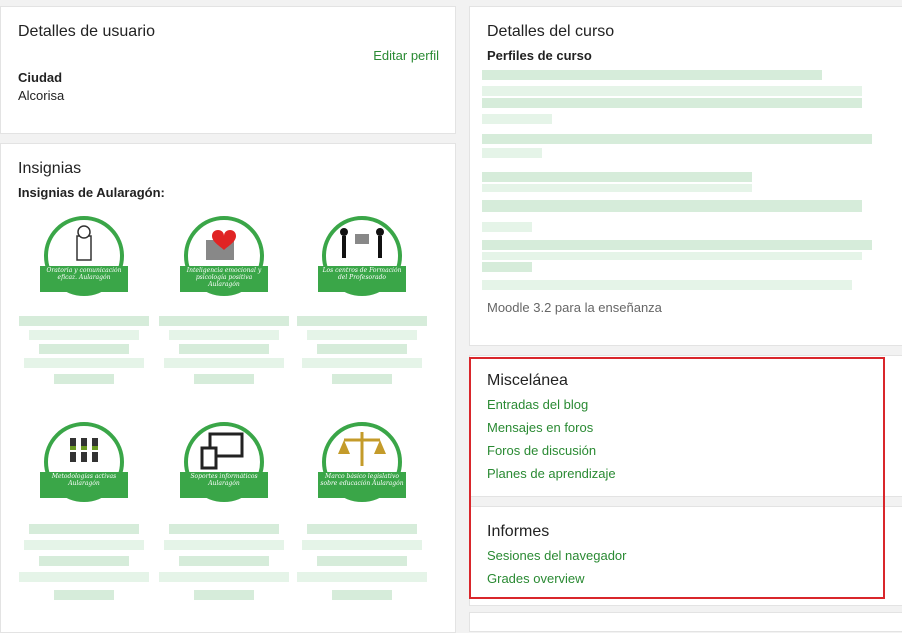  Describe the element at coordinates (362, 274) in the screenshot. I see `badge-ribbon-label: Los centros de Formación del Profesorado` at that location.